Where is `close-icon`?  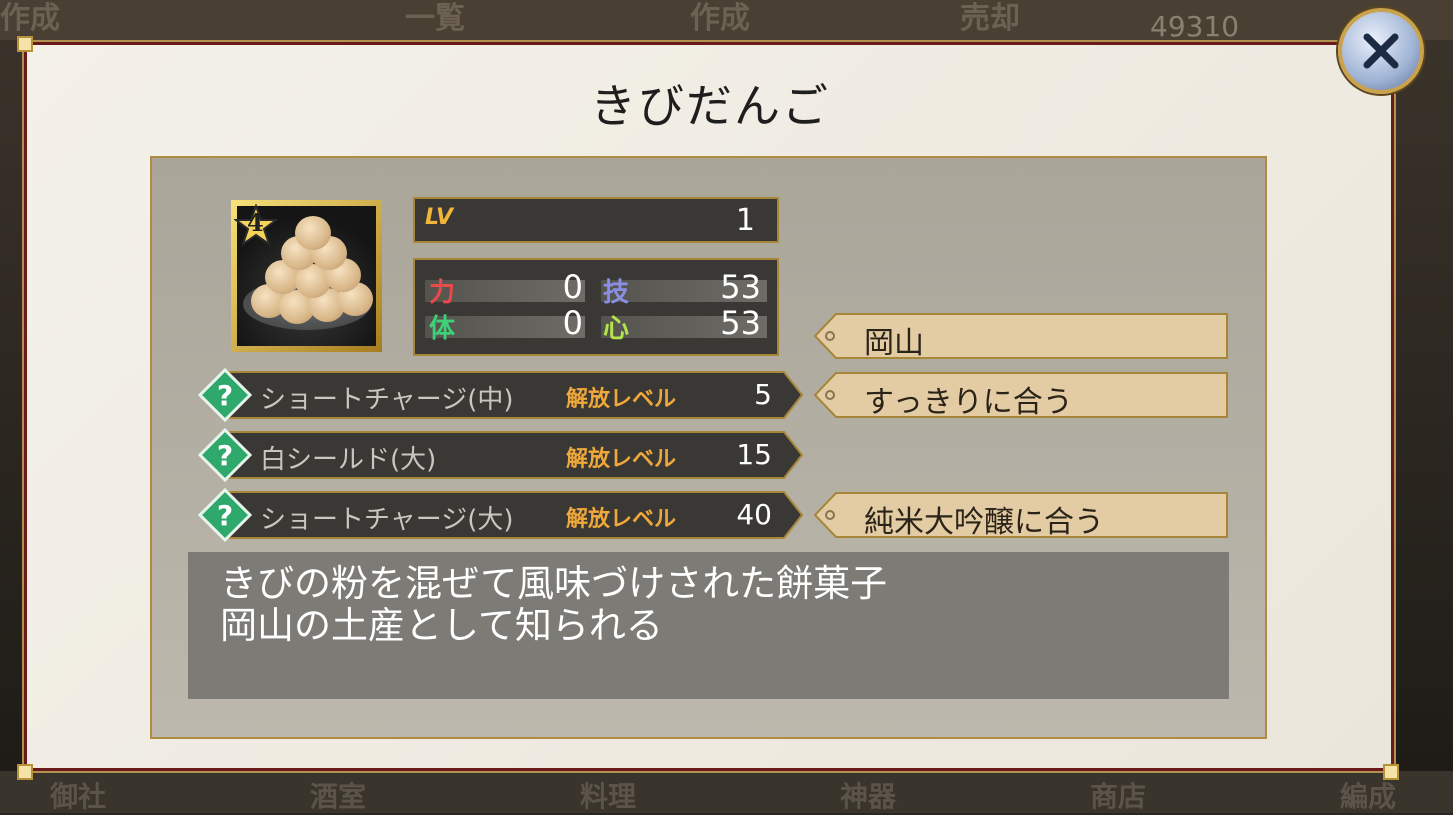
close-icon is located at coordinates (1381, 51).